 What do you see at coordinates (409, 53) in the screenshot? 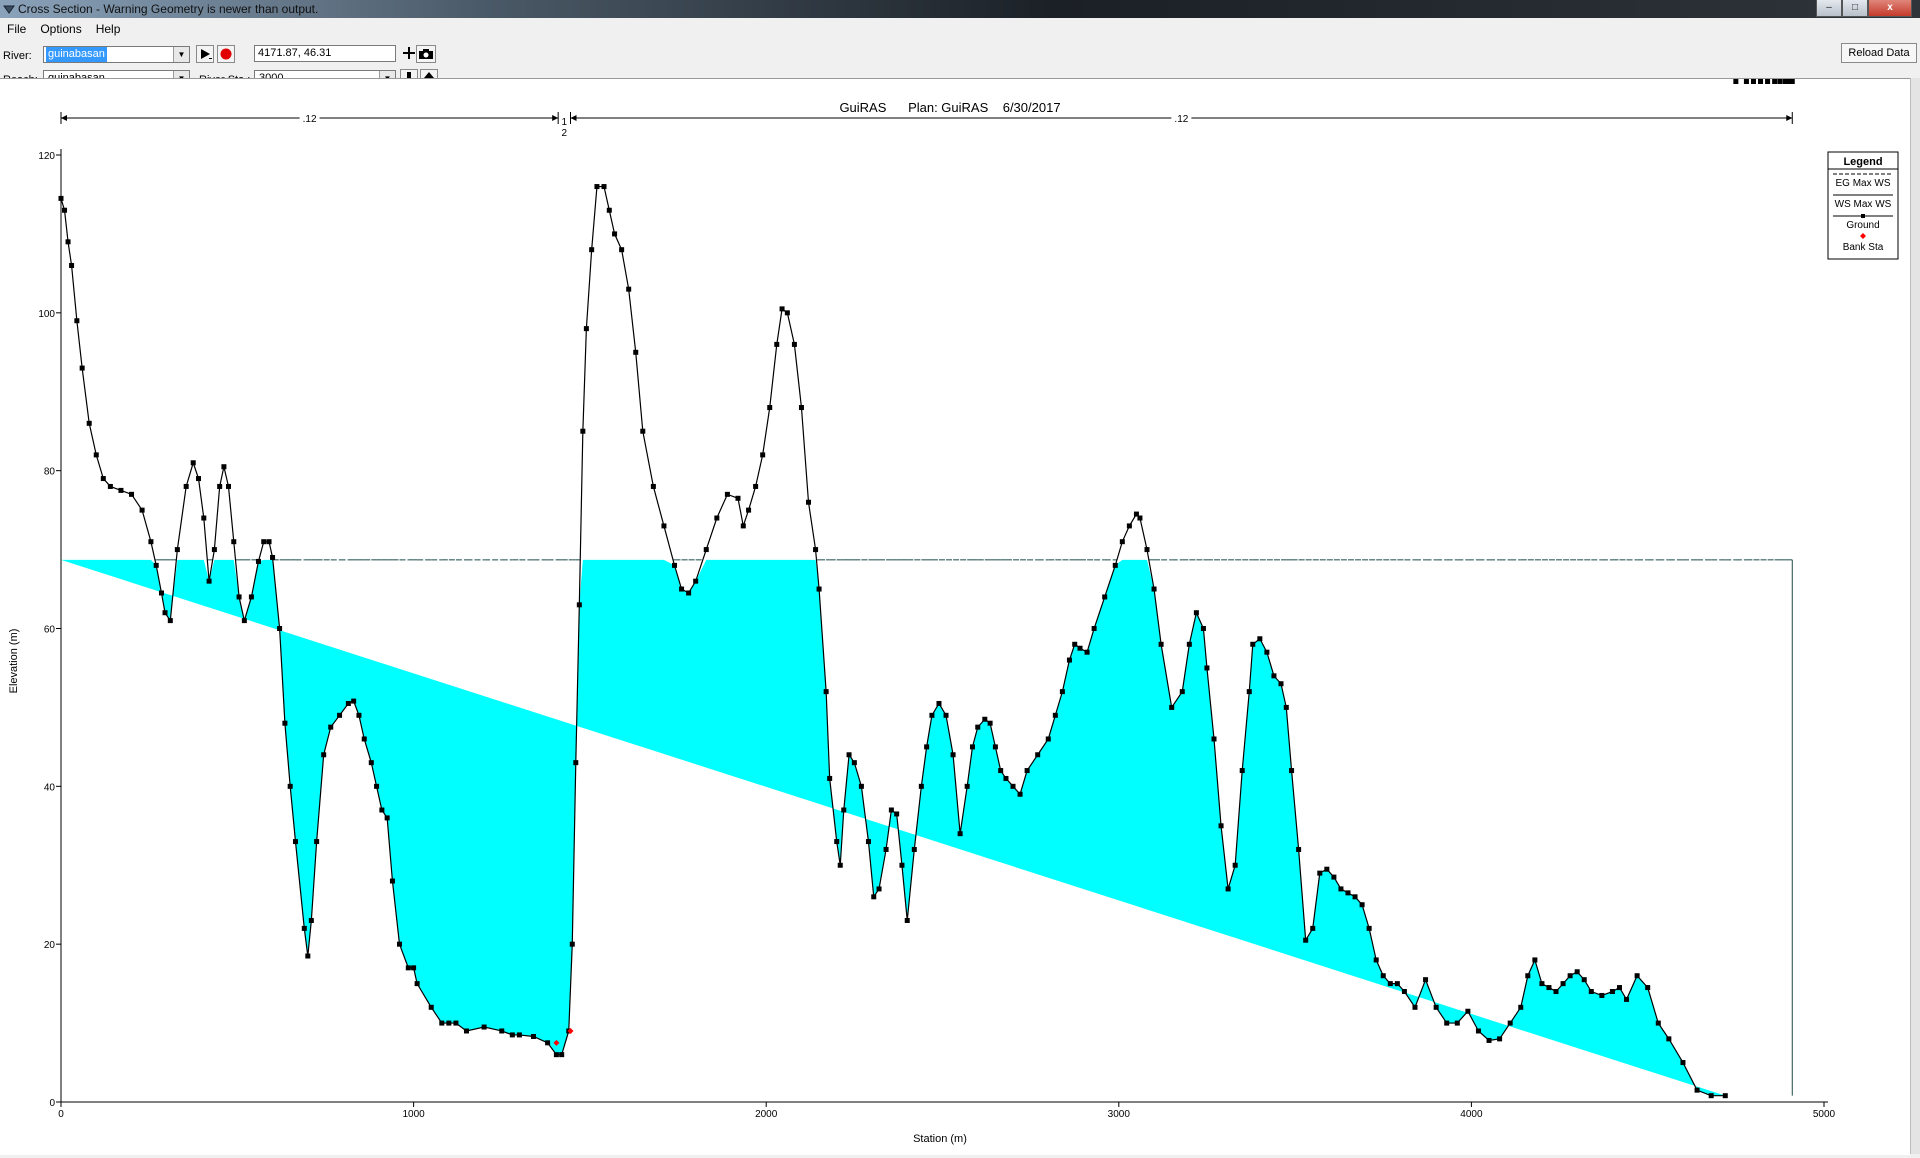
I see `plus-icon` at bounding box center [409, 53].